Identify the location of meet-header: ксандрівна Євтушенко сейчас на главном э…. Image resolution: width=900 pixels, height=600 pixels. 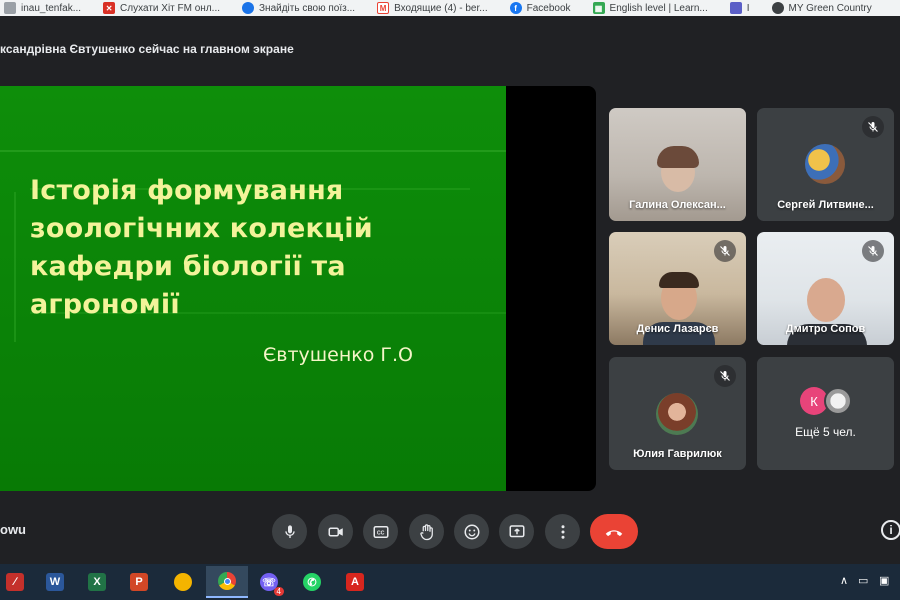
(450, 42).